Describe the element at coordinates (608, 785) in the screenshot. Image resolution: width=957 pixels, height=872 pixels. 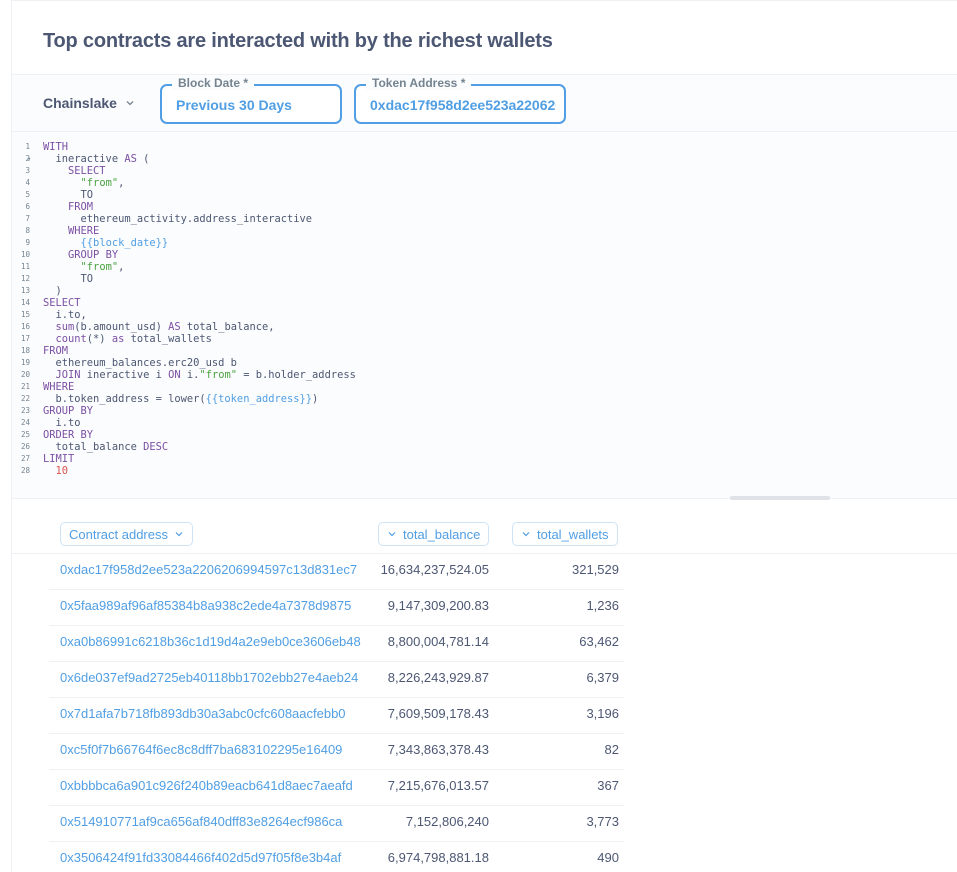
I see `total-wallets-cell: 367` at that location.